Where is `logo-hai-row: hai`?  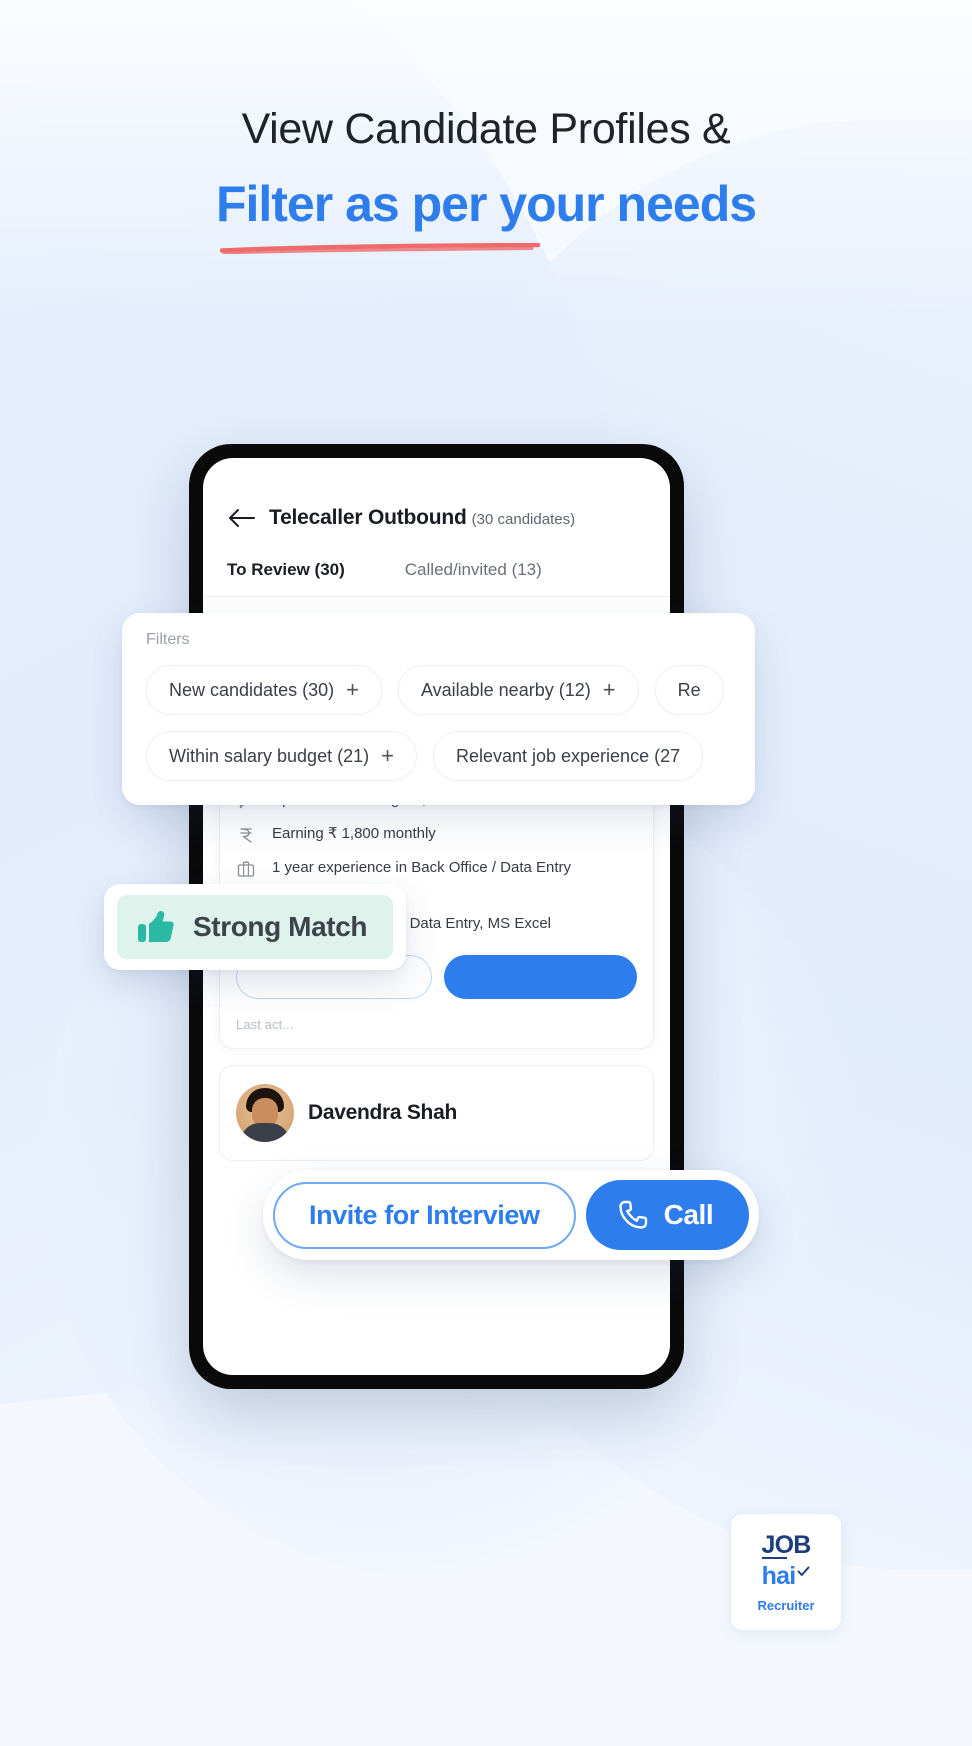 logo-hai-row: hai is located at coordinates (786, 1576).